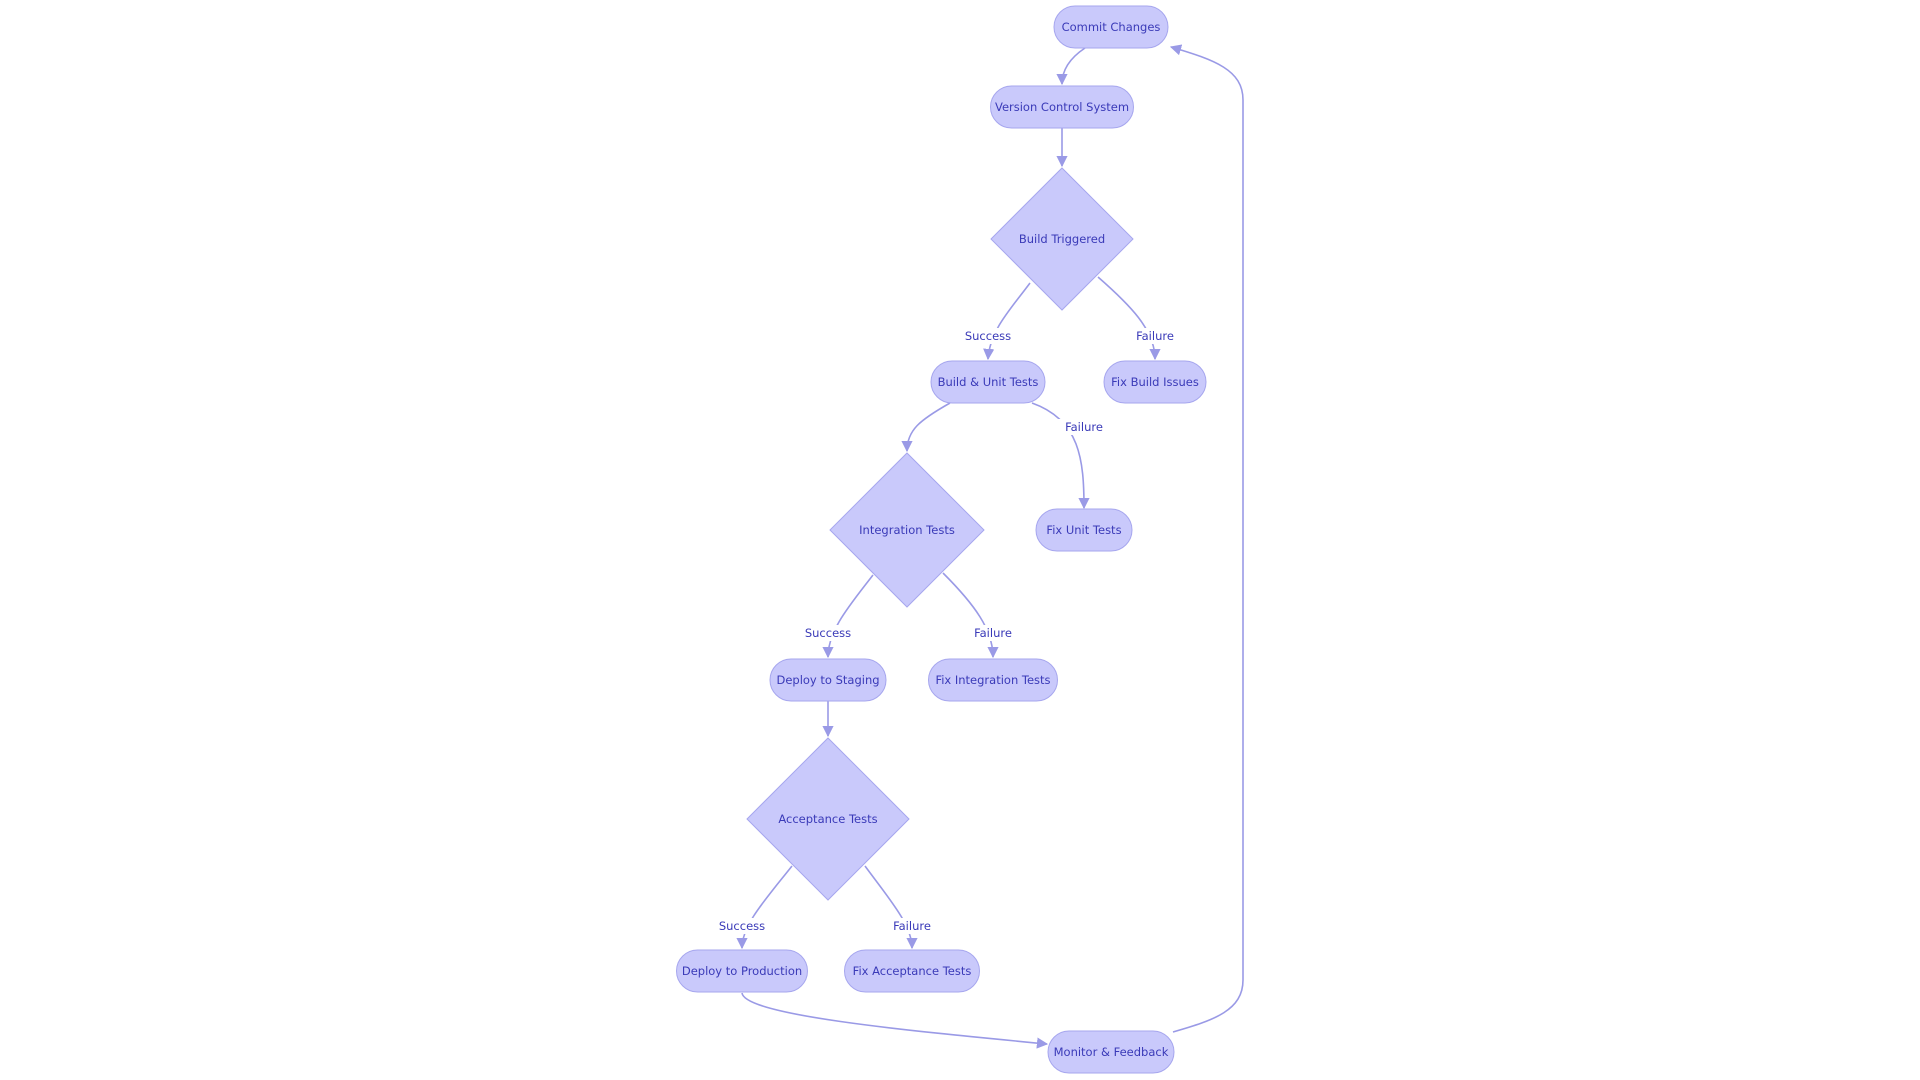 The height and width of the screenshot is (1080, 1920). I want to click on node-fixaccept: Fix Acceptance Tests, so click(912, 971).